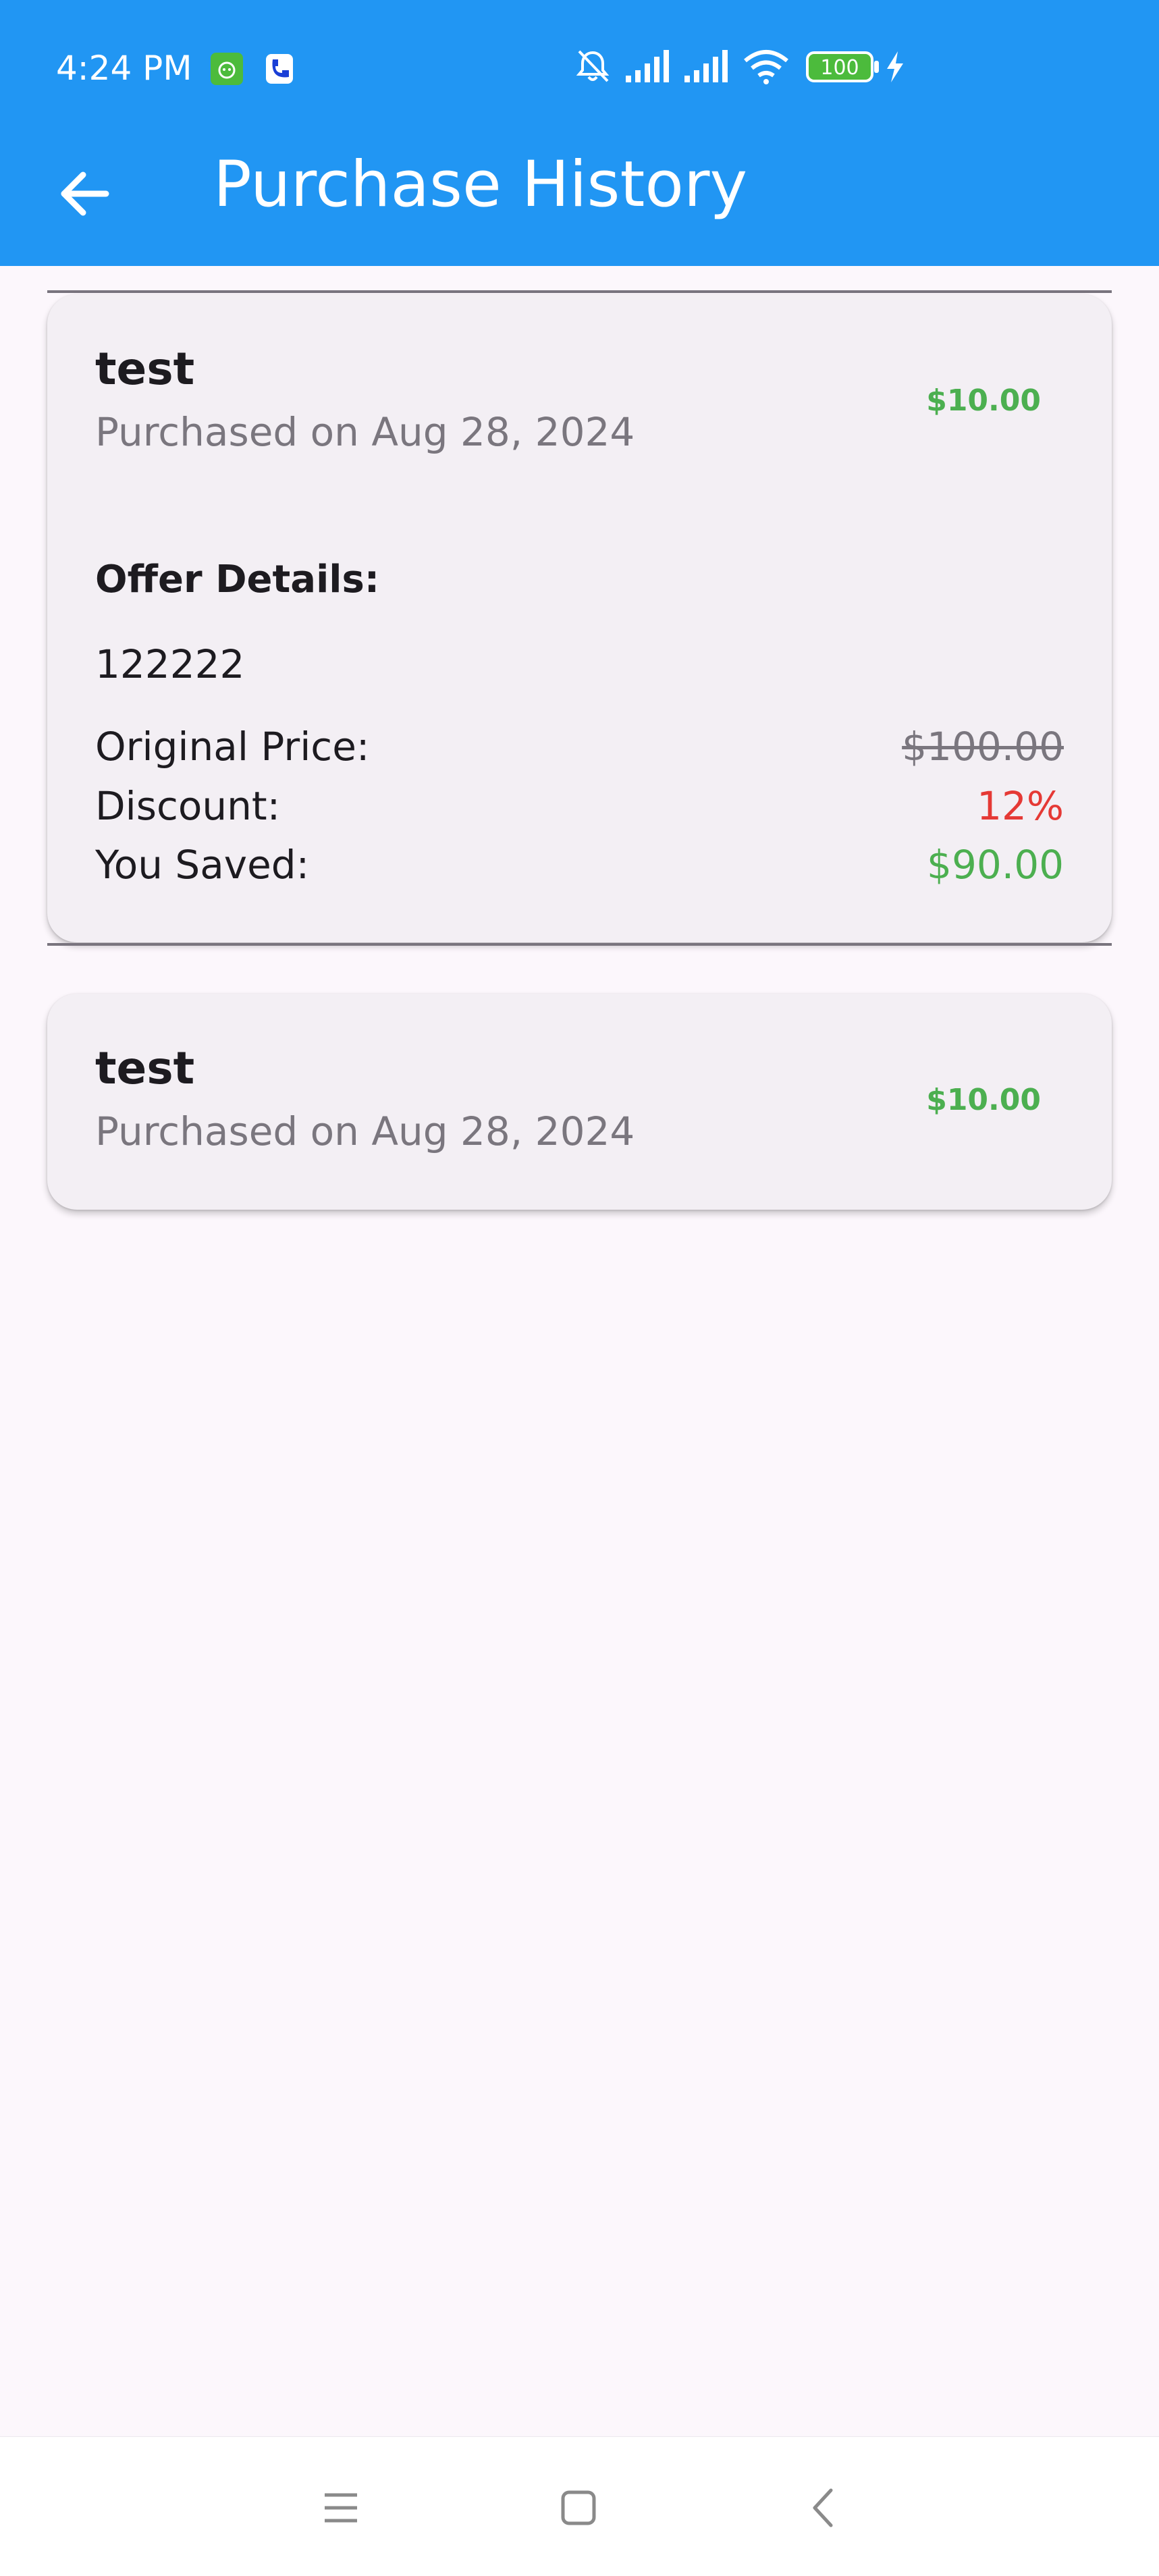 Image resolution: width=1159 pixels, height=2576 pixels. Describe the element at coordinates (1021, 806) in the screenshot. I see `discount-value: 12%` at that location.